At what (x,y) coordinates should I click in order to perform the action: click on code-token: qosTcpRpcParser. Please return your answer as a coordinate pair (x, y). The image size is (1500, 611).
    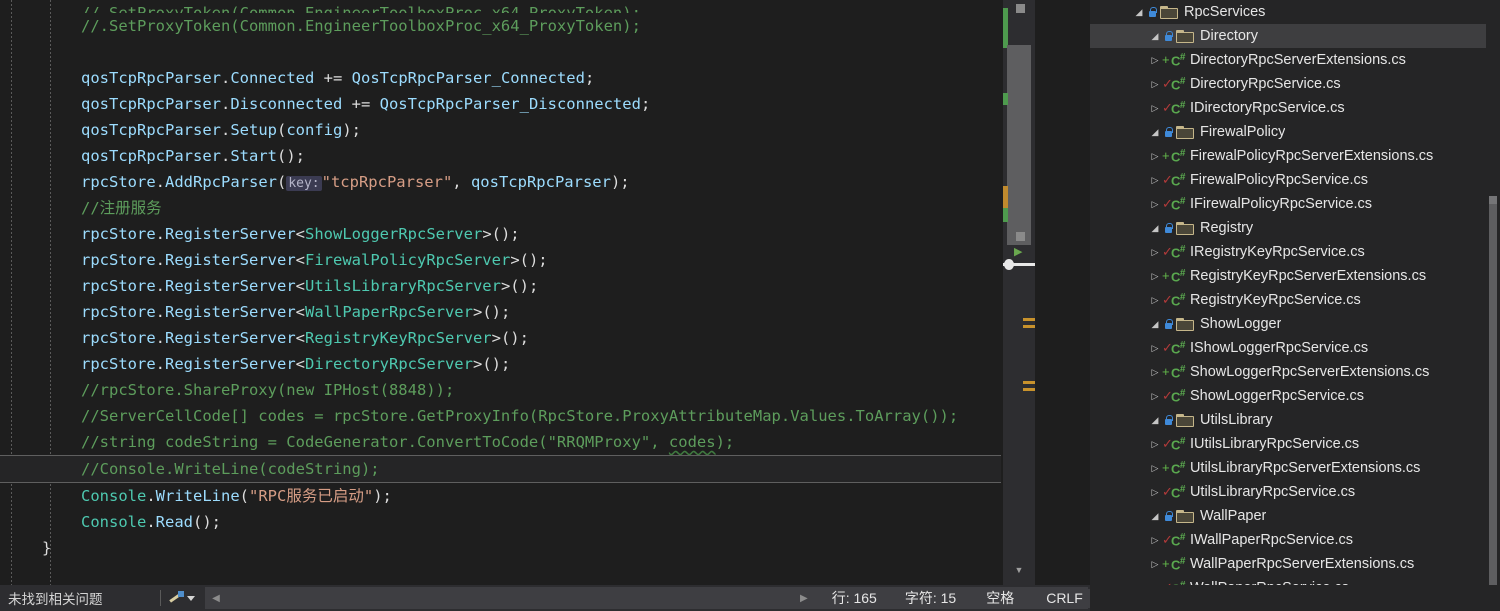
    Looking at the image, I should click on (151, 104).